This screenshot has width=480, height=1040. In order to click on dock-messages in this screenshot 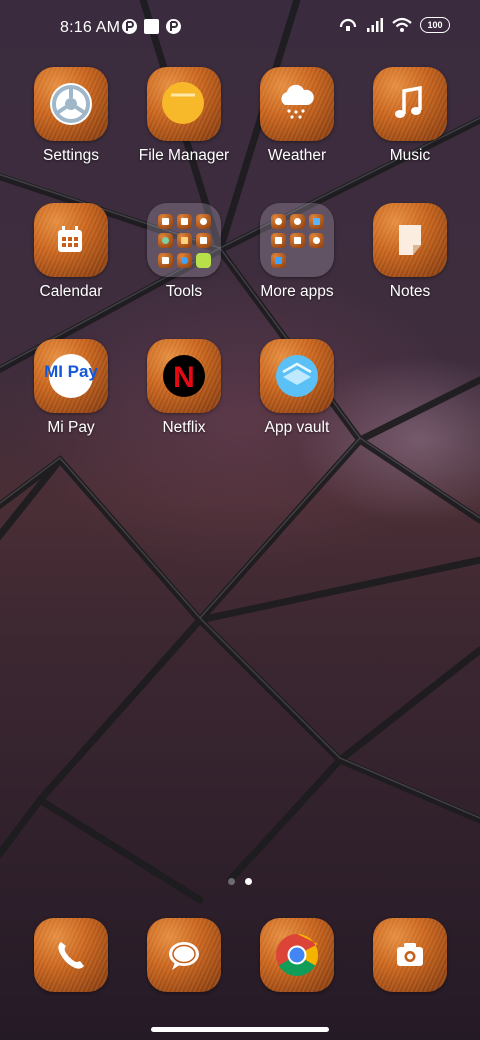, I will do `click(184, 955)`.